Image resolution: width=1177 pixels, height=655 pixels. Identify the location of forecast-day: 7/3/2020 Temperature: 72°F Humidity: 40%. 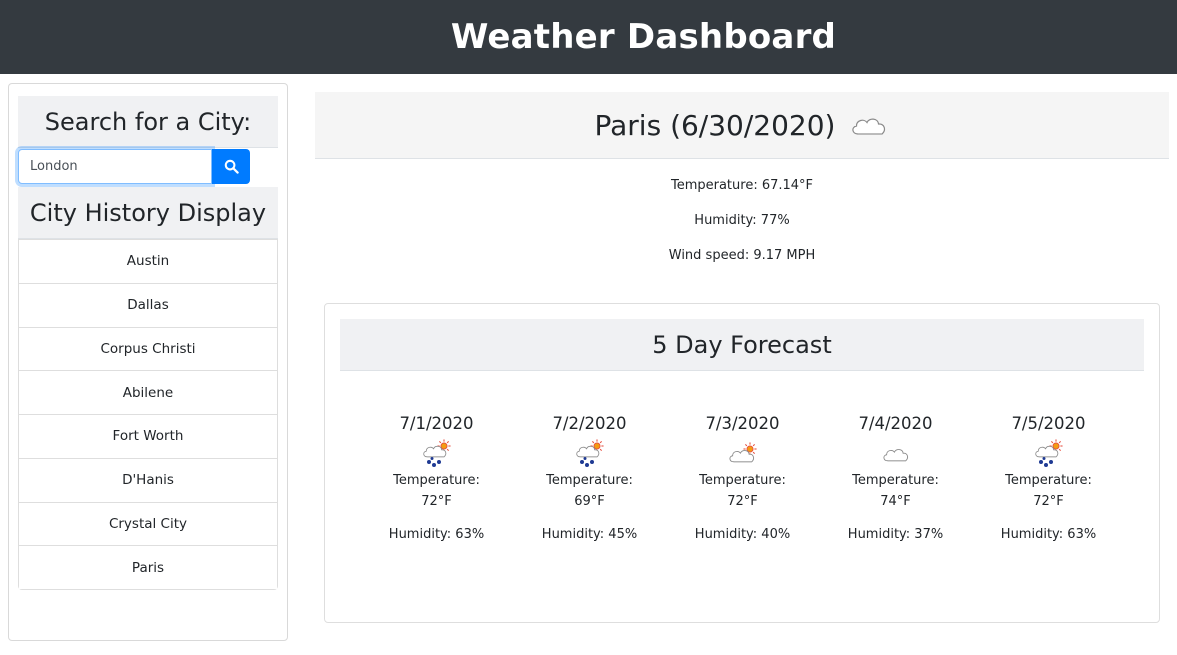
(742, 477).